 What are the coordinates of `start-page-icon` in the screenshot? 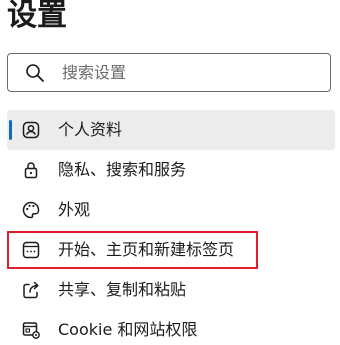 It's located at (31, 250).